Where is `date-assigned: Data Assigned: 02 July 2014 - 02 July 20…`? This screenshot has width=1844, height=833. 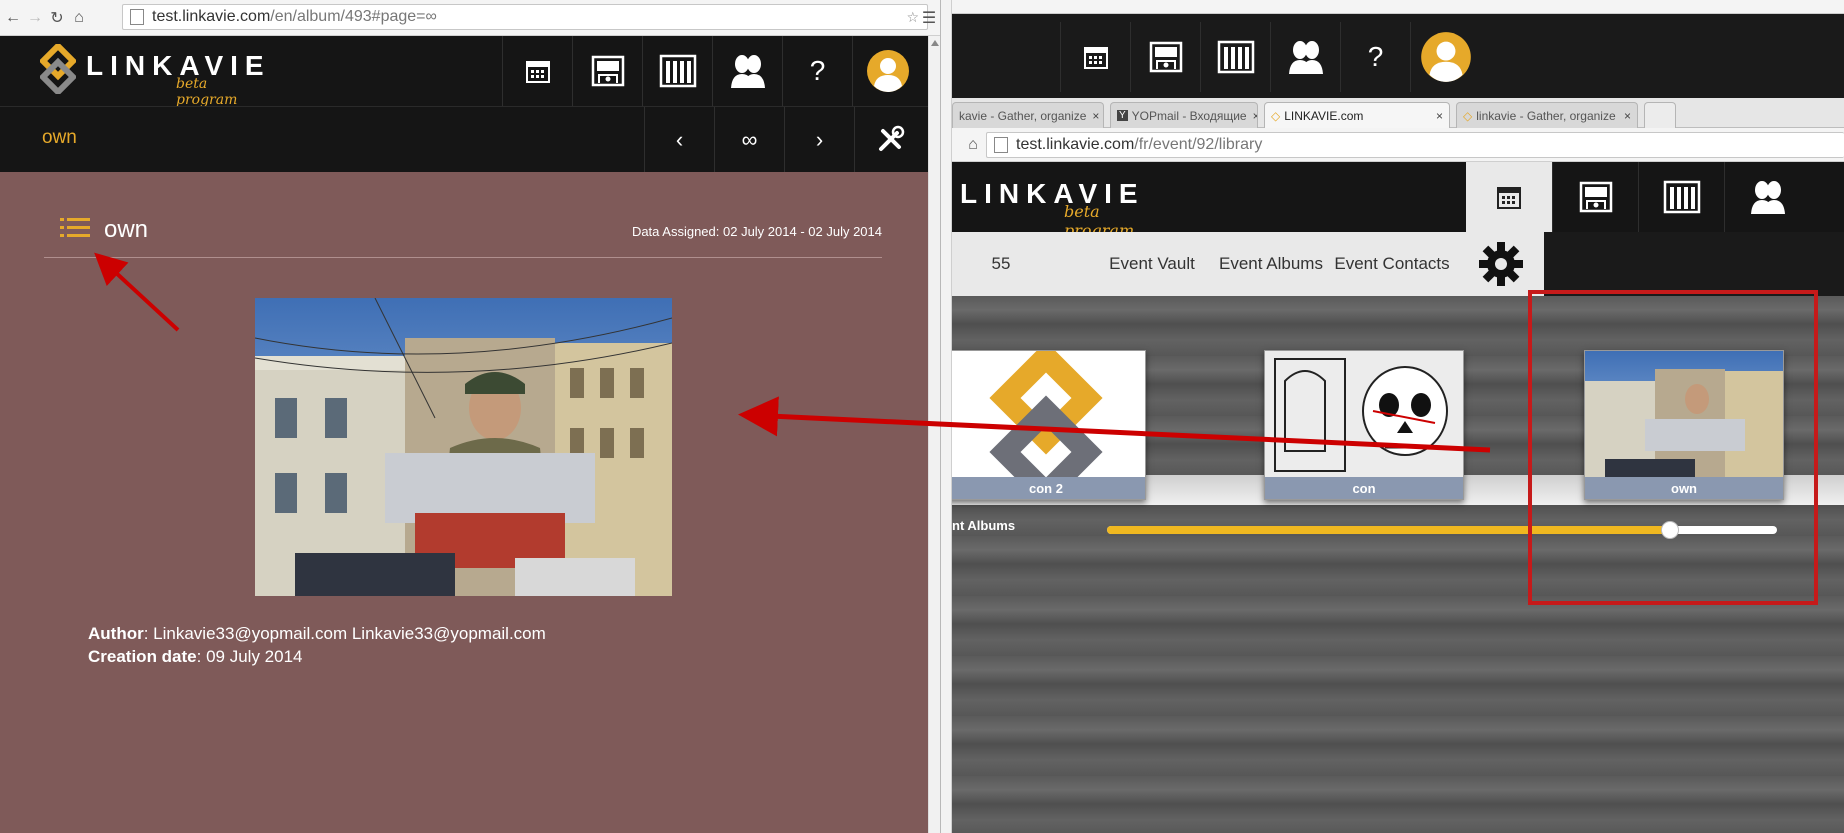 date-assigned: Data Assigned: 02 July 2014 - 02 July 20… is located at coordinates (756, 231).